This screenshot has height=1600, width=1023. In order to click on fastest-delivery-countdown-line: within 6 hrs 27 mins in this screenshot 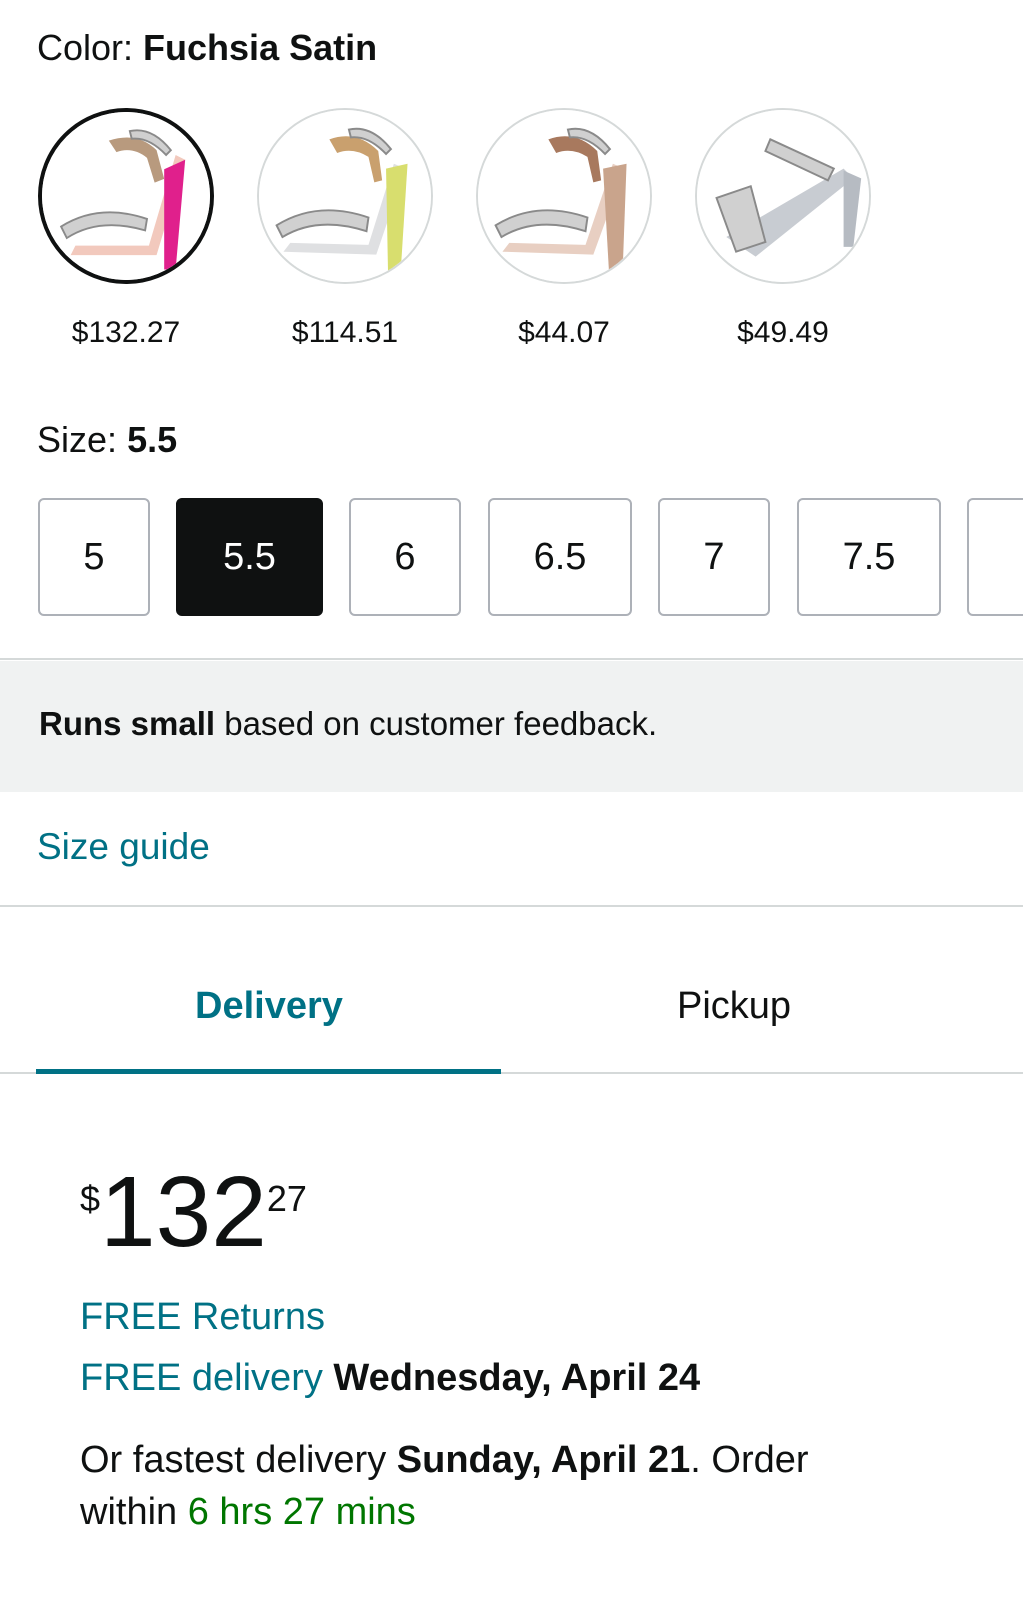, I will do `click(248, 1512)`.